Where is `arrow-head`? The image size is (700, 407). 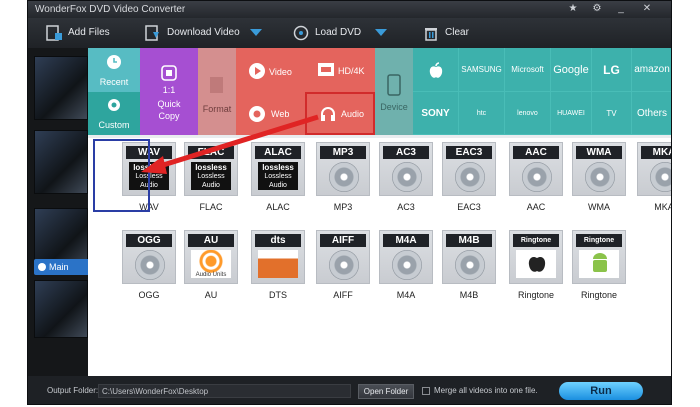
arrow-head is located at coordinates (154, 165).